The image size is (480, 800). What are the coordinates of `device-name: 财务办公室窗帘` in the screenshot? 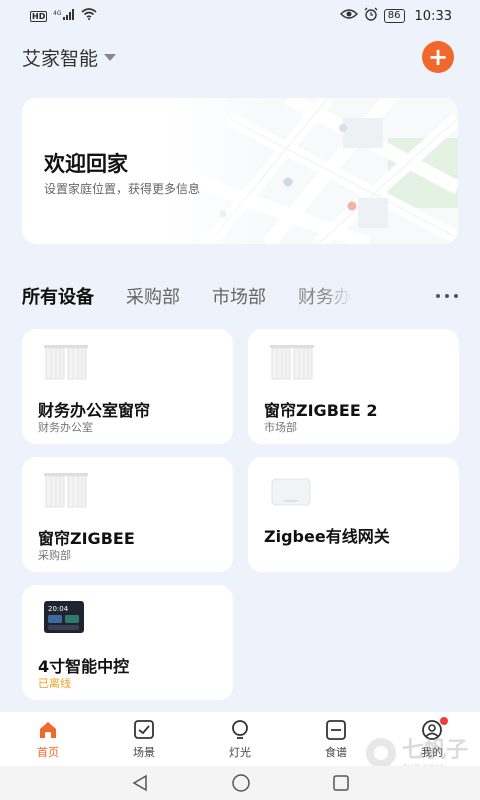 It's located at (94, 410).